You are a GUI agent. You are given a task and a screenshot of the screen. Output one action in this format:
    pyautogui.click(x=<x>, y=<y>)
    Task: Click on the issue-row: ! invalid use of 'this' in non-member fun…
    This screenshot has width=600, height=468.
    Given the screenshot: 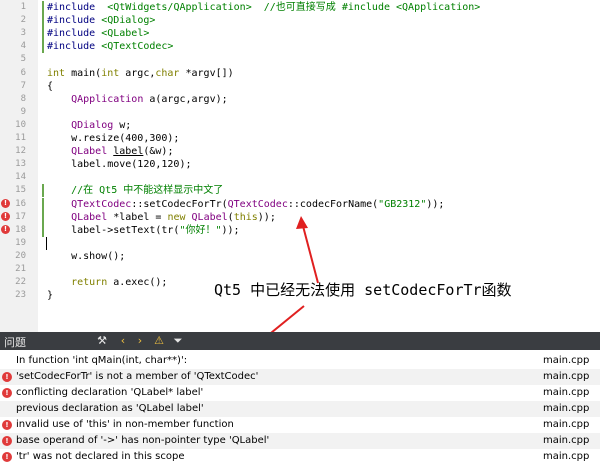 What is the action you would take?
    pyautogui.click(x=300, y=425)
    